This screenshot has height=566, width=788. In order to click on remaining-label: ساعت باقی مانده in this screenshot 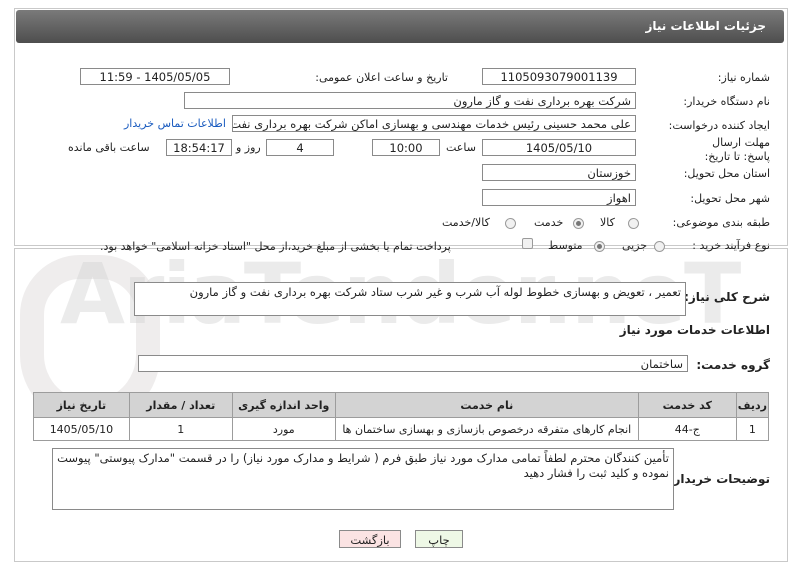, I will do `click(109, 147)`.